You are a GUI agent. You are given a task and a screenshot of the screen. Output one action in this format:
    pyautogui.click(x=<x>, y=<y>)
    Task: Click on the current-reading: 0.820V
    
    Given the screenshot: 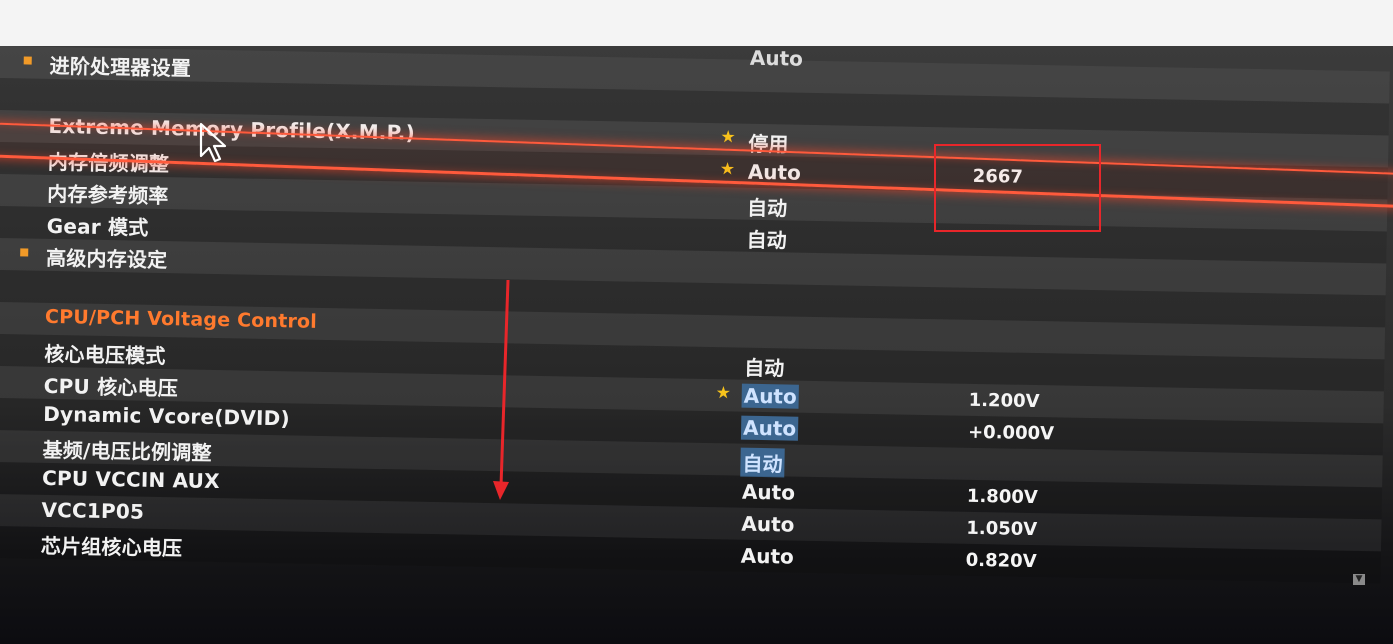 What is the action you would take?
    pyautogui.click(x=1001, y=561)
    